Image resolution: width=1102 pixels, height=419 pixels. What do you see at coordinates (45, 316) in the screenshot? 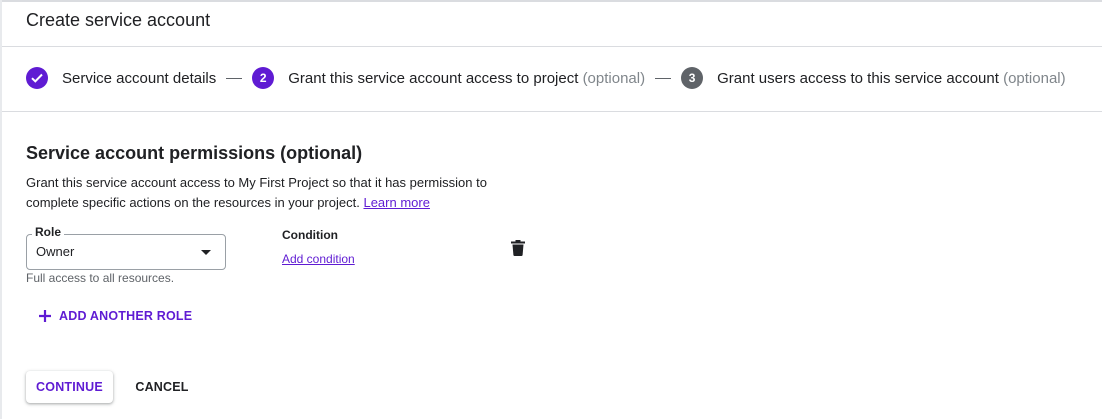
I see `plus-icon` at bounding box center [45, 316].